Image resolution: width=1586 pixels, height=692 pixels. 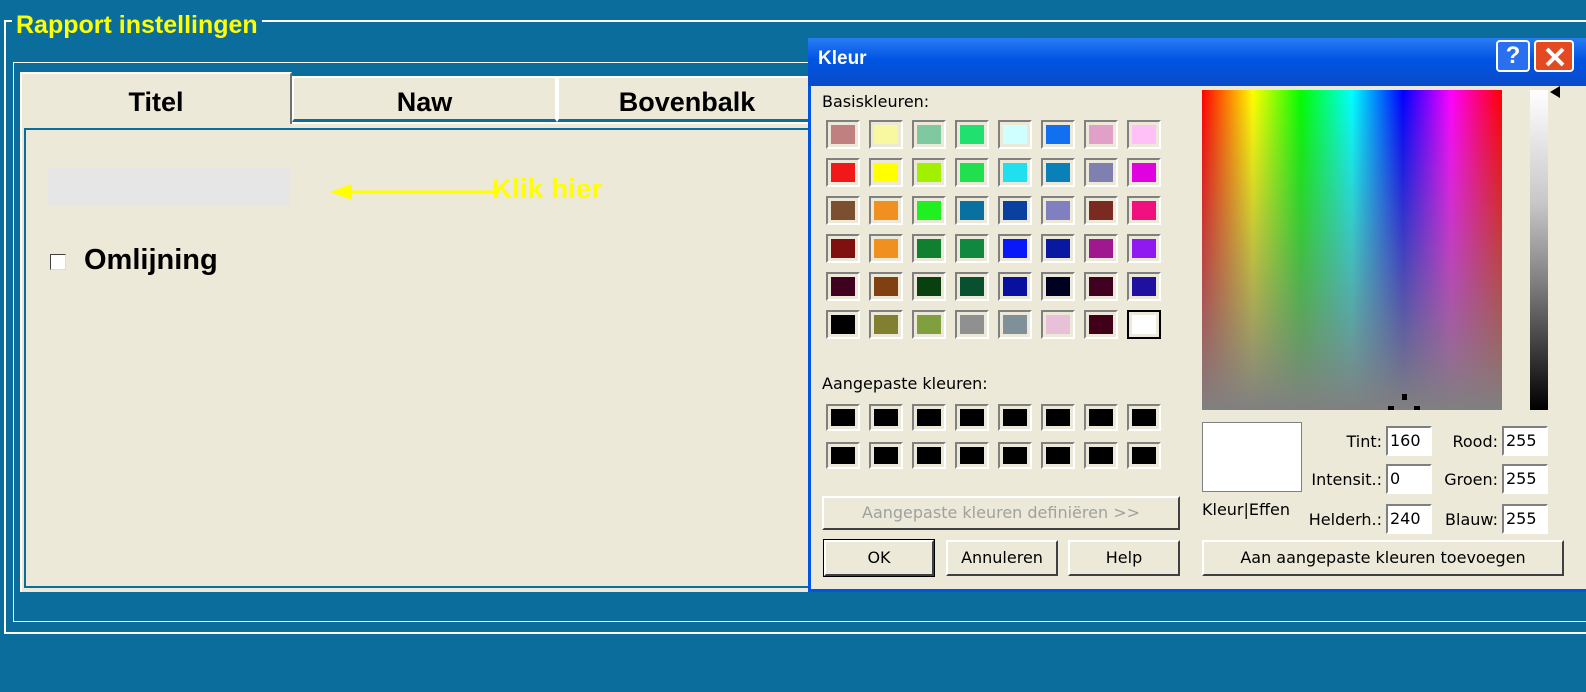 What do you see at coordinates (1124, 558) in the screenshot?
I see `help-button: Help` at bounding box center [1124, 558].